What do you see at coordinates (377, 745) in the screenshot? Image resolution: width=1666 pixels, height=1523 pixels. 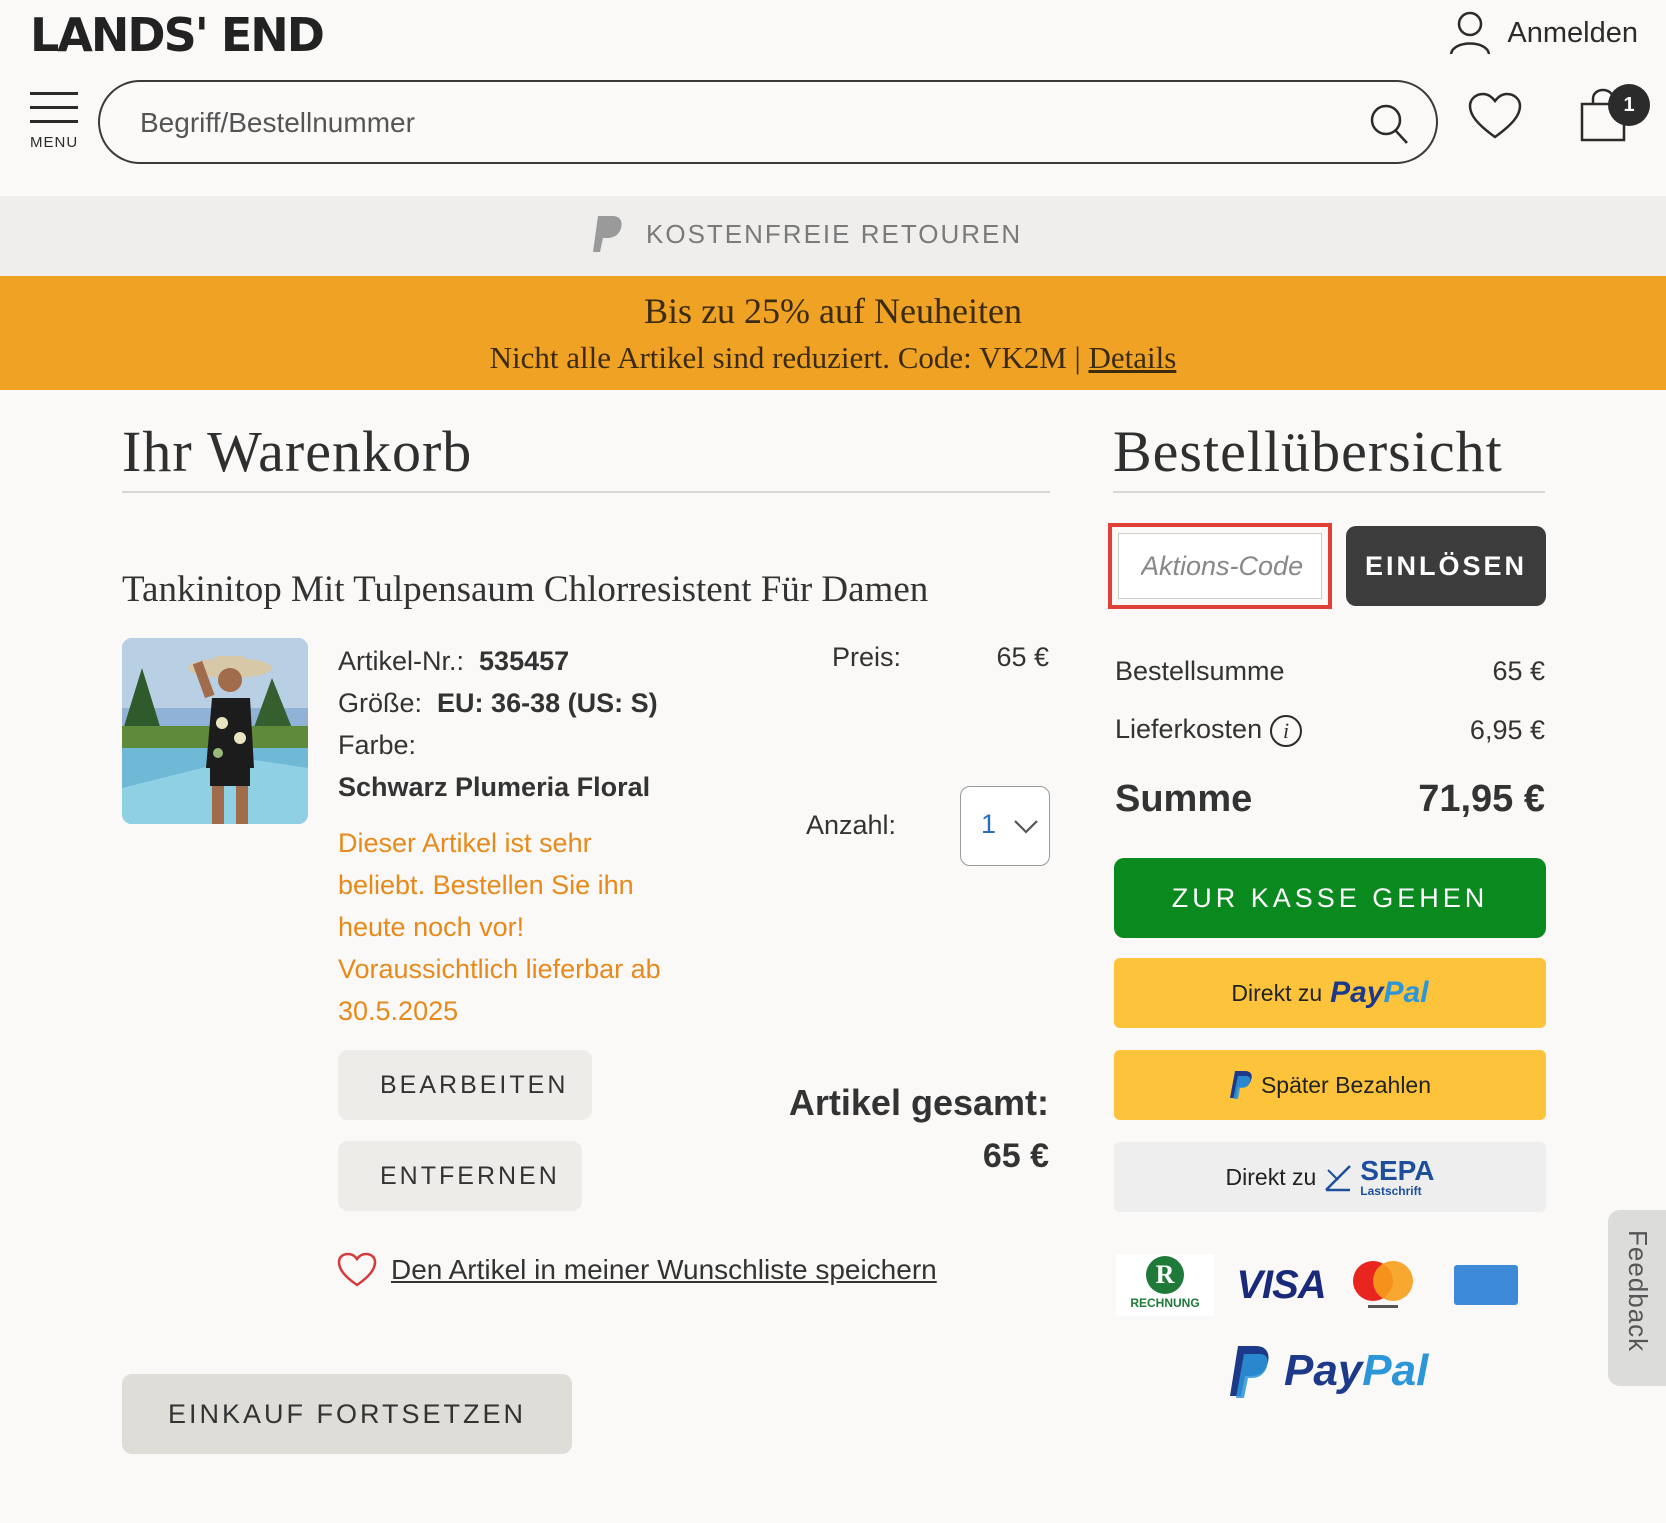 I see `color-label: Farbe:` at bounding box center [377, 745].